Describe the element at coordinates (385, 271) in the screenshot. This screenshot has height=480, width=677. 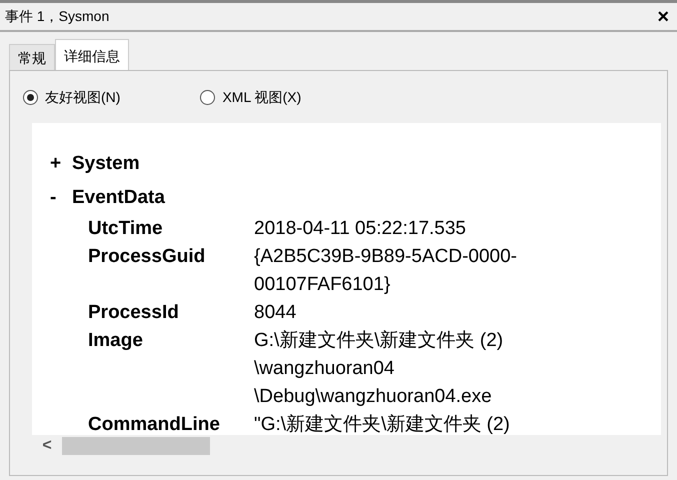
I see `field-value: {A2B5C39B-9B89-5ACD-0000- 00107FAF6101}` at that location.